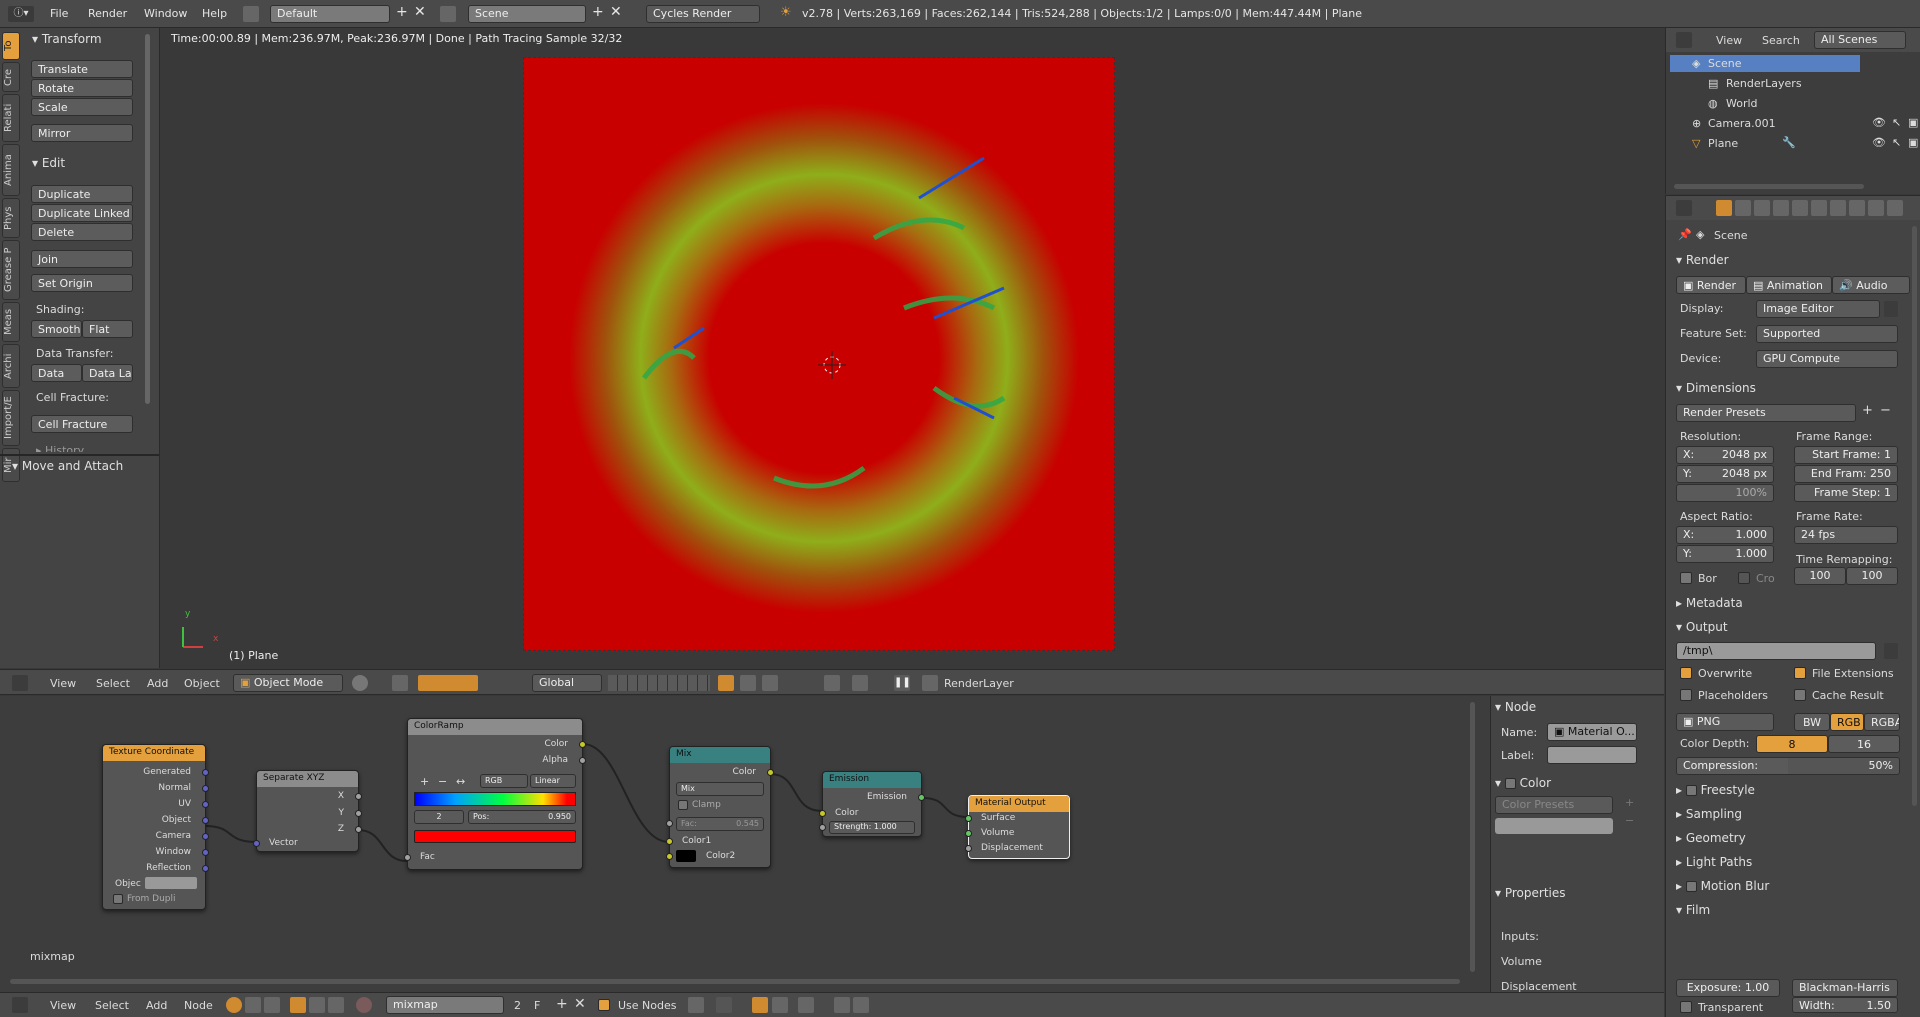 This screenshot has height=1017, width=1920. Describe the element at coordinates (1702, 260) in the screenshot. I see `render-panel-header: ▾ Render` at that location.